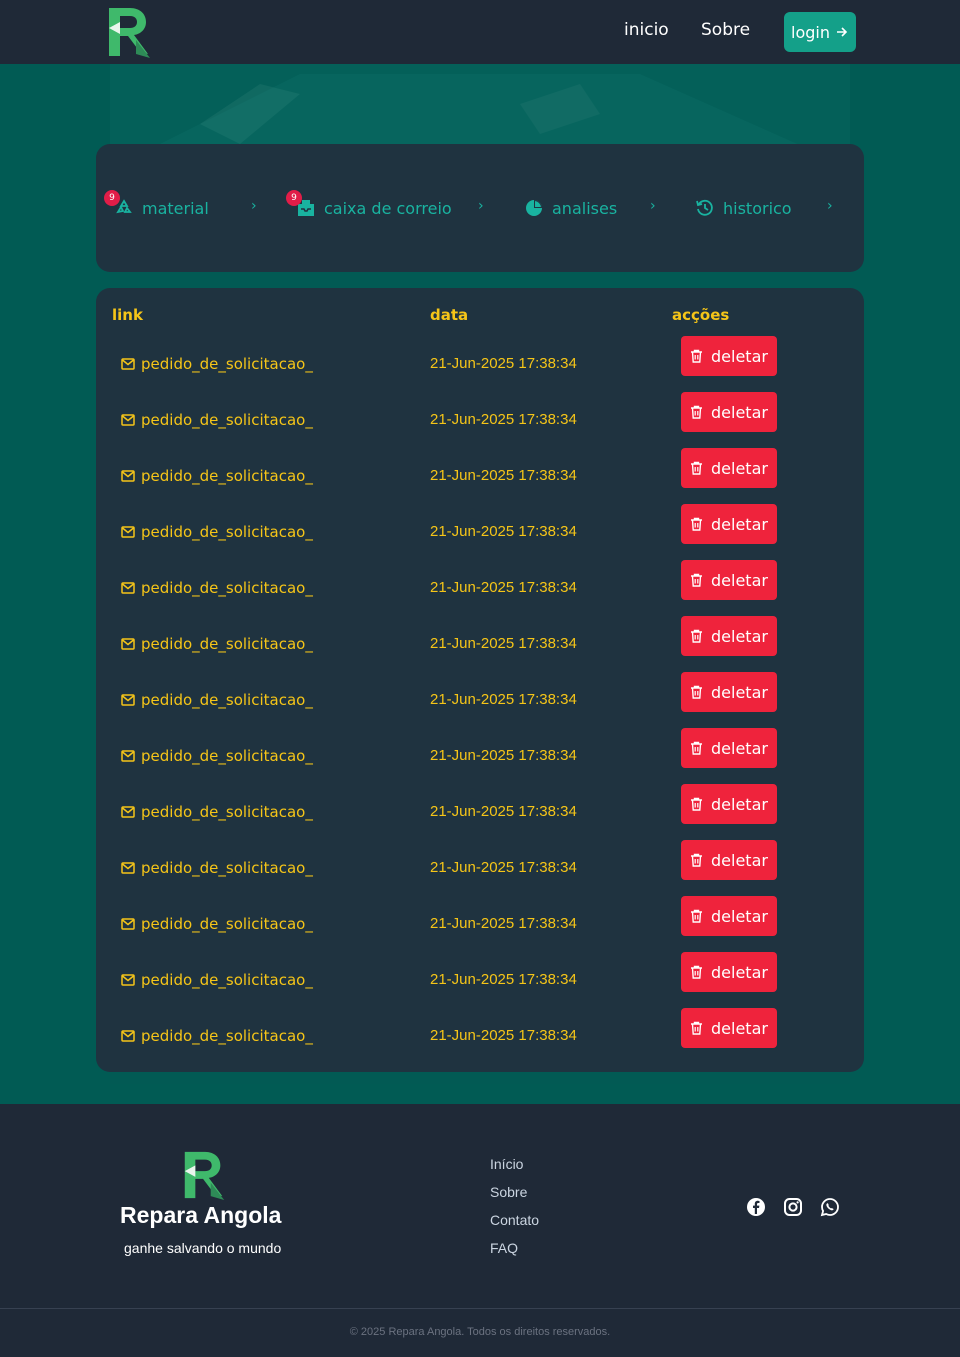  I want to click on pie-chart-icon, so click(534, 208).